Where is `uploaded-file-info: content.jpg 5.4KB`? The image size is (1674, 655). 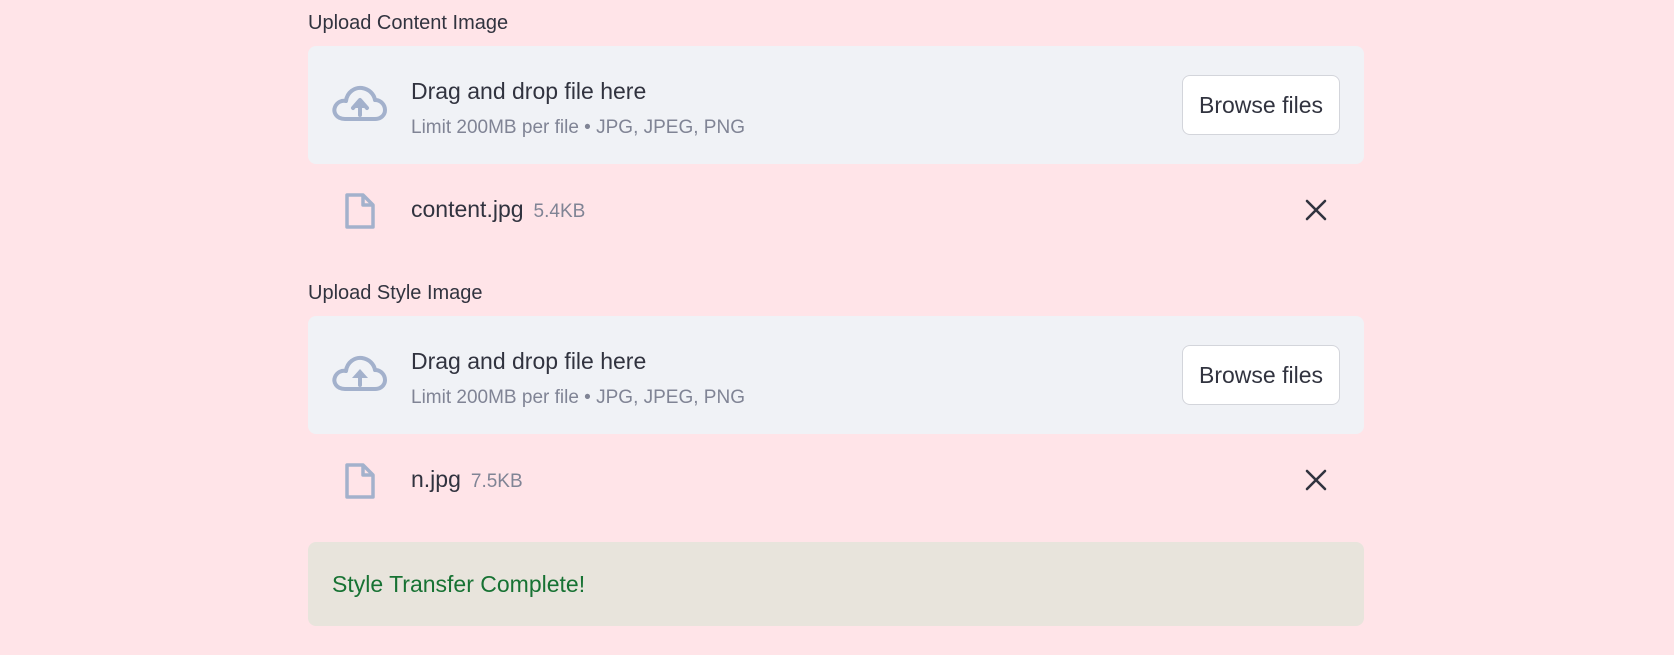
uploaded-file-info: content.jpg 5.4KB is located at coordinates (498, 210).